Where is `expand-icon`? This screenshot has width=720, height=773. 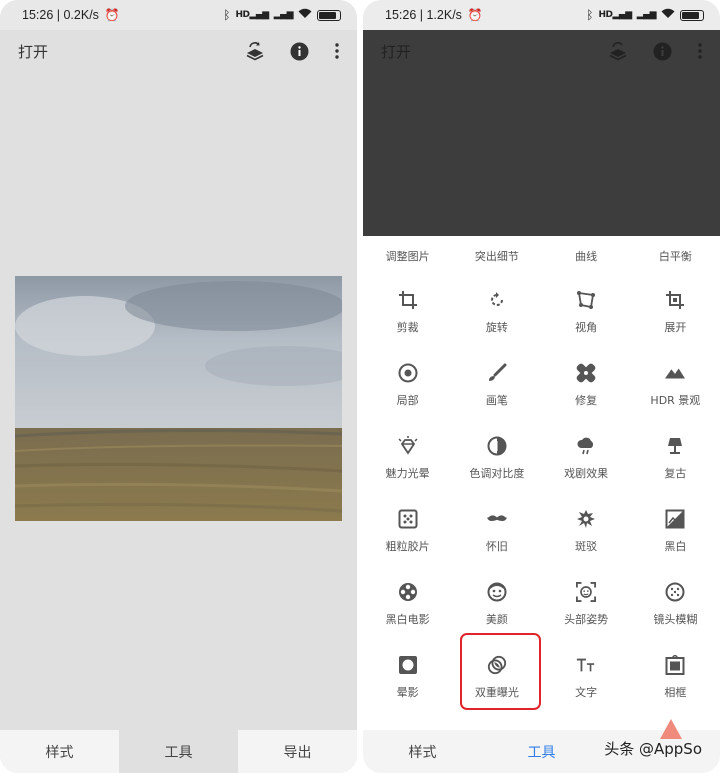
expand-icon is located at coordinates (675, 300).